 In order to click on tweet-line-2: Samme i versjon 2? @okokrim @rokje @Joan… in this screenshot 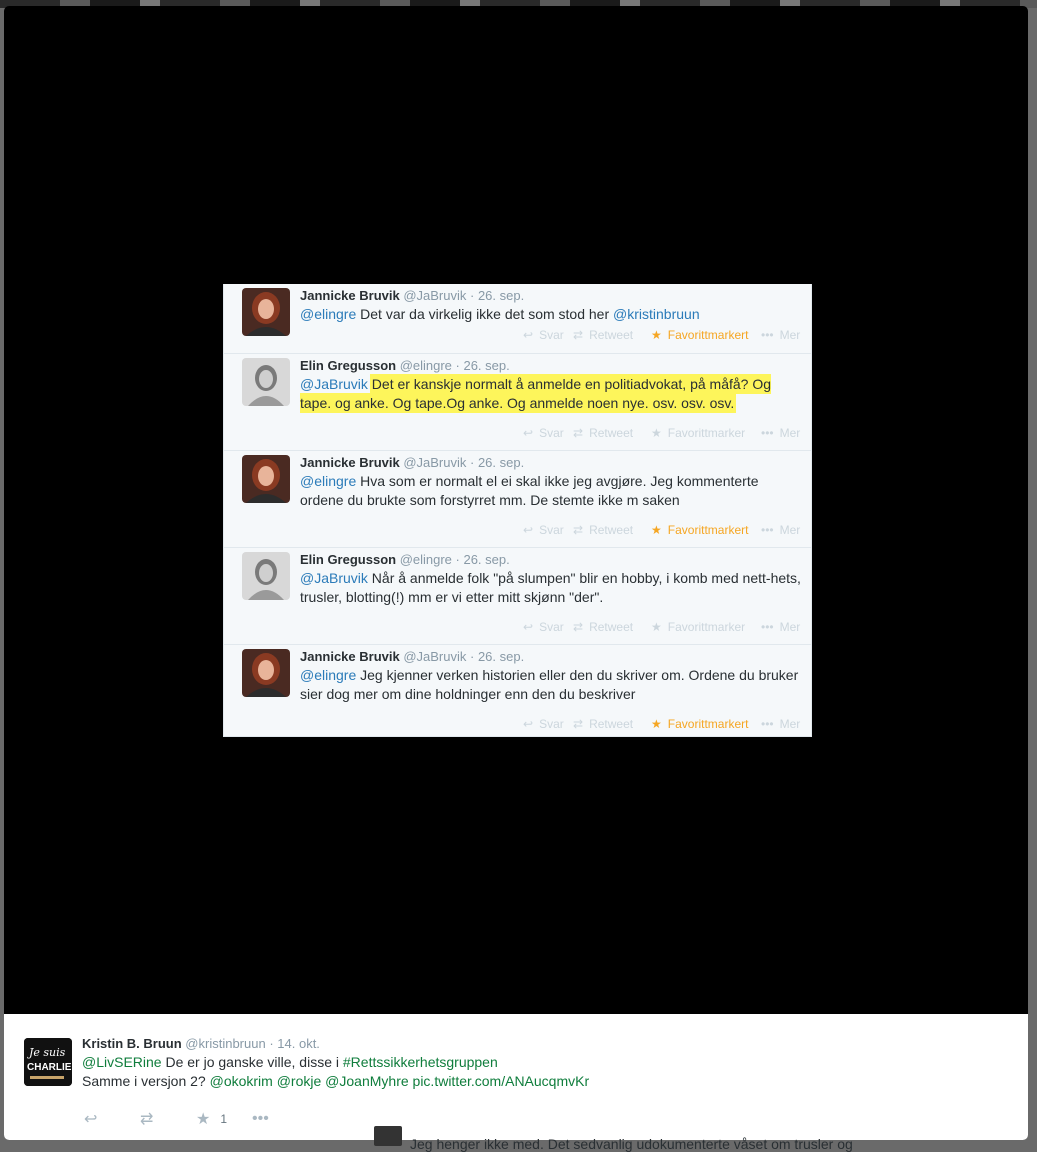, I will do `click(545, 1081)`.